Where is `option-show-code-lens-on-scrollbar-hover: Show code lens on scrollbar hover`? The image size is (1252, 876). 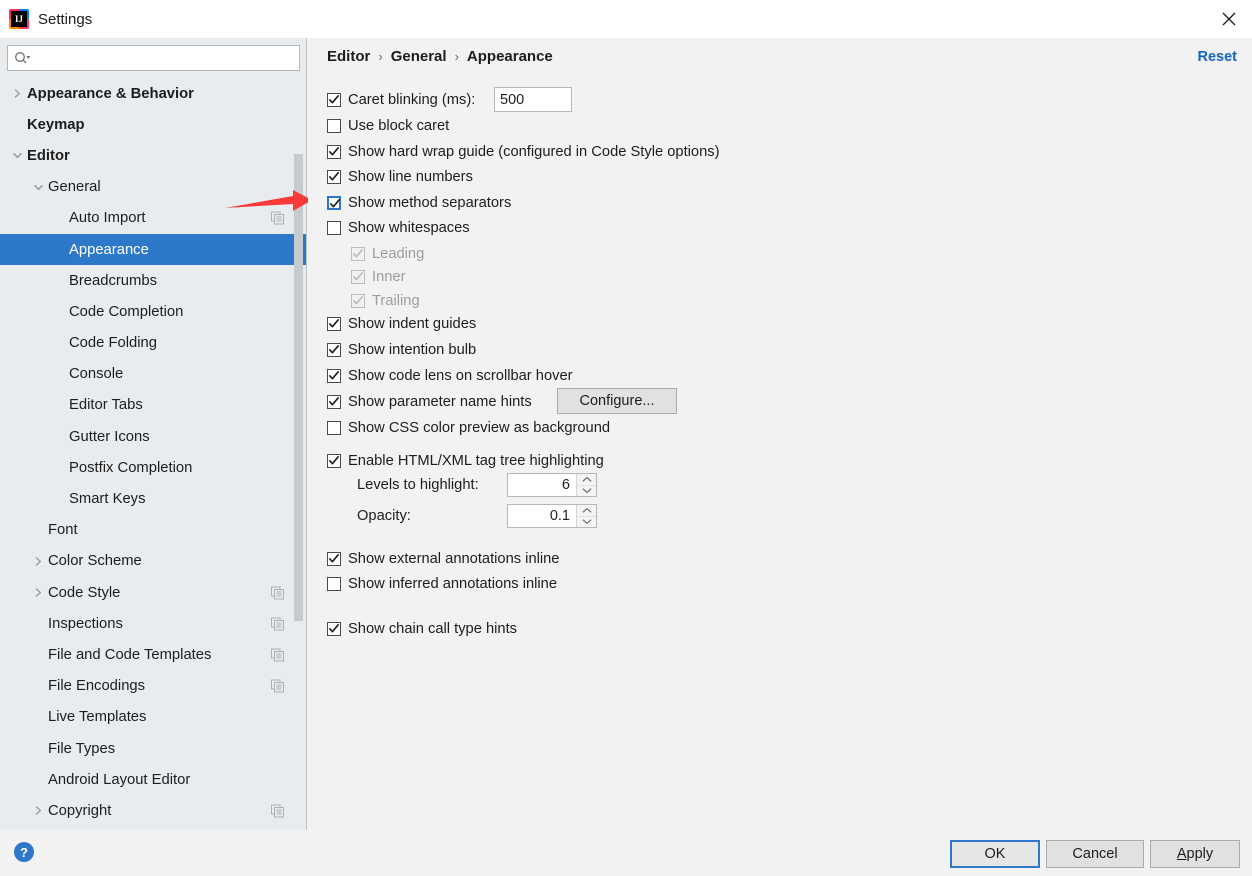
option-show-code-lens-on-scrollbar-hover: Show code lens on scrollbar hover is located at coordinates (450, 376).